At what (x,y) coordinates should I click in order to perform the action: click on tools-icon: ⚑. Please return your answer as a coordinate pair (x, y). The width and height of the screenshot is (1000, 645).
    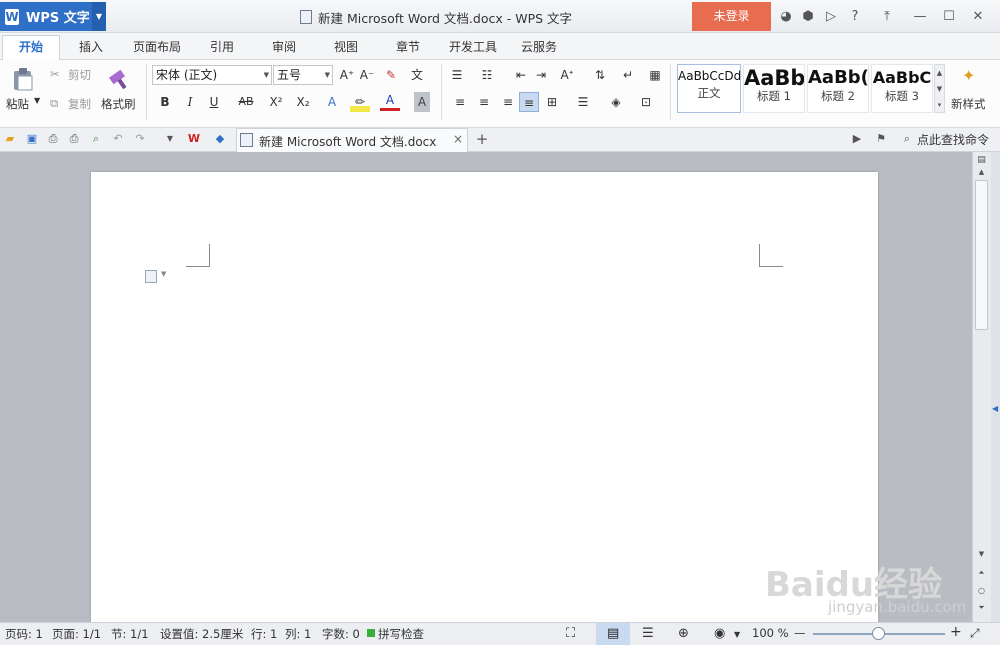
    Looking at the image, I should click on (881, 139).